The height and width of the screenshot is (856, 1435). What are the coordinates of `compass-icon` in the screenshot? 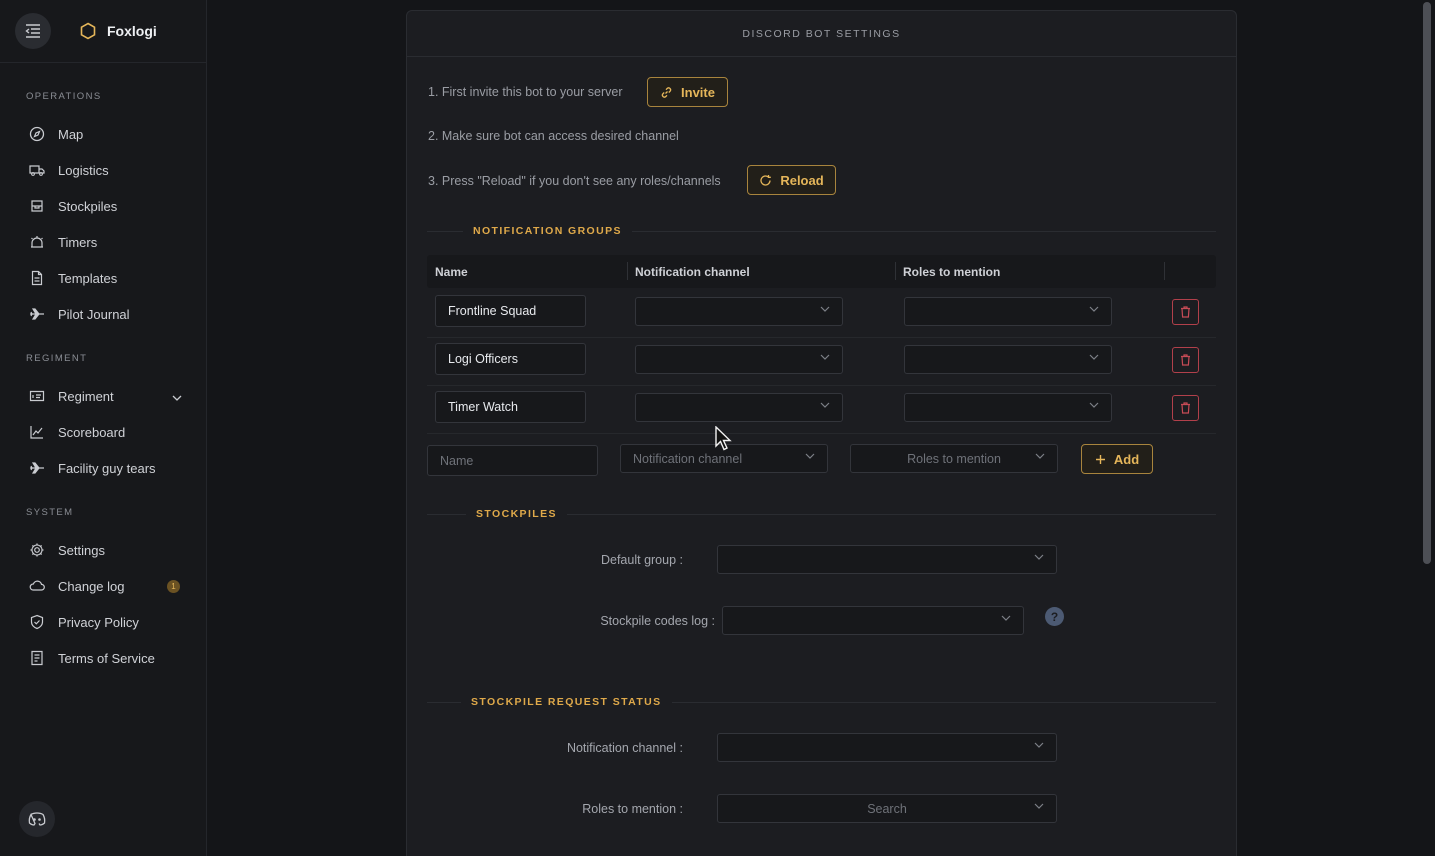 It's located at (37, 134).